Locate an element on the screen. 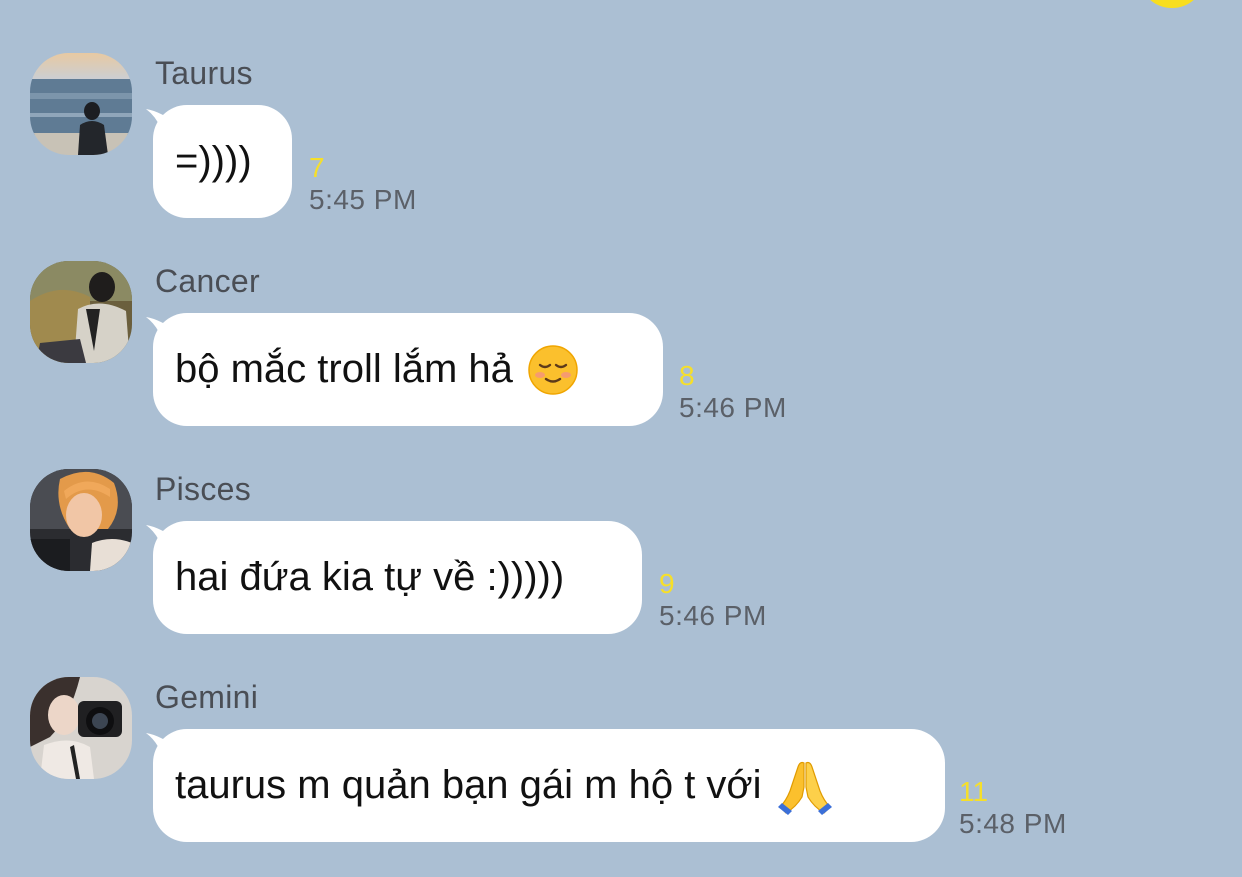 The height and width of the screenshot is (877, 1242). read-count: 8 is located at coordinates (687, 375).